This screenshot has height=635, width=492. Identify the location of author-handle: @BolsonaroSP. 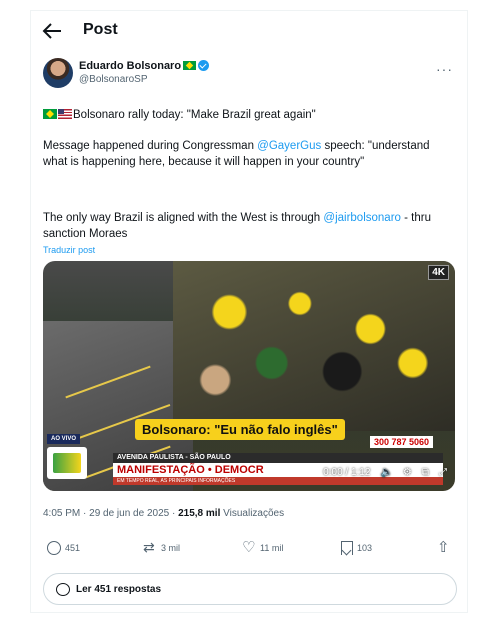
(113, 79).